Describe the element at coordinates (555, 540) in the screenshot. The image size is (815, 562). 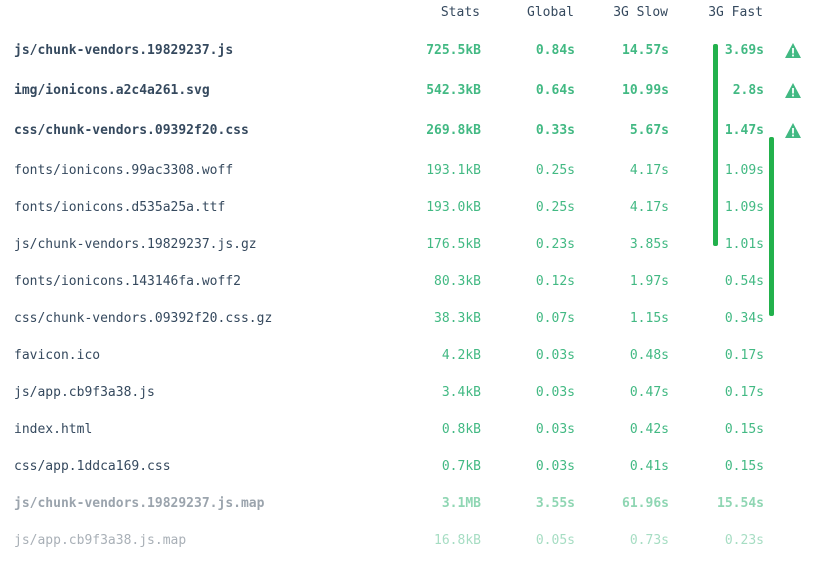
I see `asset-global-time: 0.05s` at that location.